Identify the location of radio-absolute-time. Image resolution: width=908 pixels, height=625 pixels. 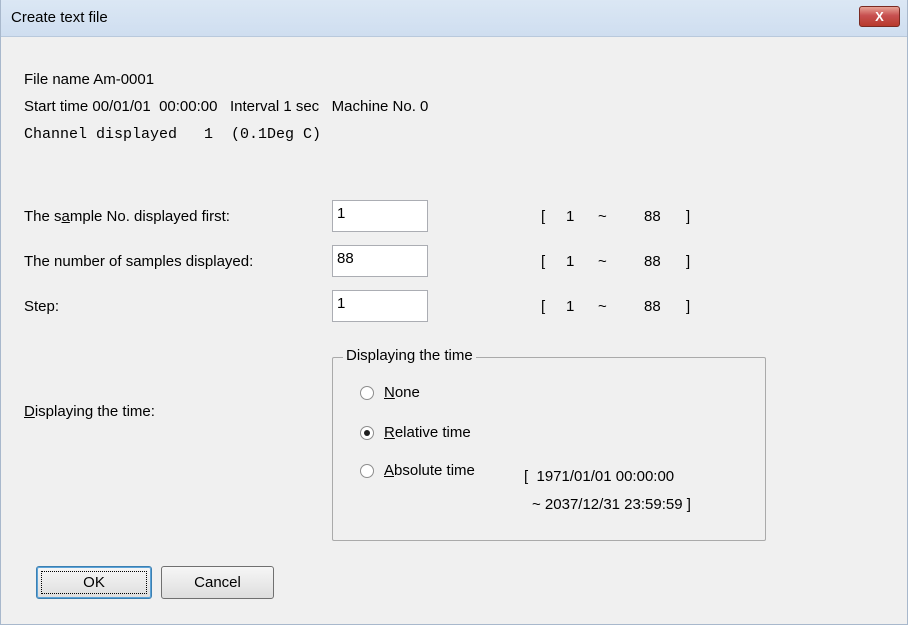
(367, 471).